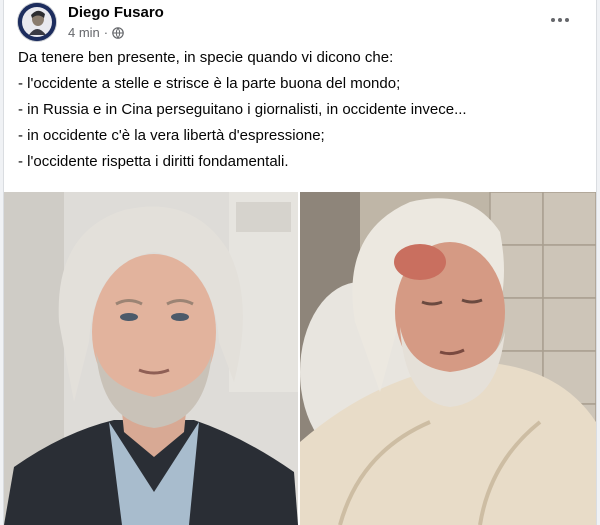  What do you see at coordinates (116, 12) in the screenshot?
I see `author-name: Diego Fusaro` at bounding box center [116, 12].